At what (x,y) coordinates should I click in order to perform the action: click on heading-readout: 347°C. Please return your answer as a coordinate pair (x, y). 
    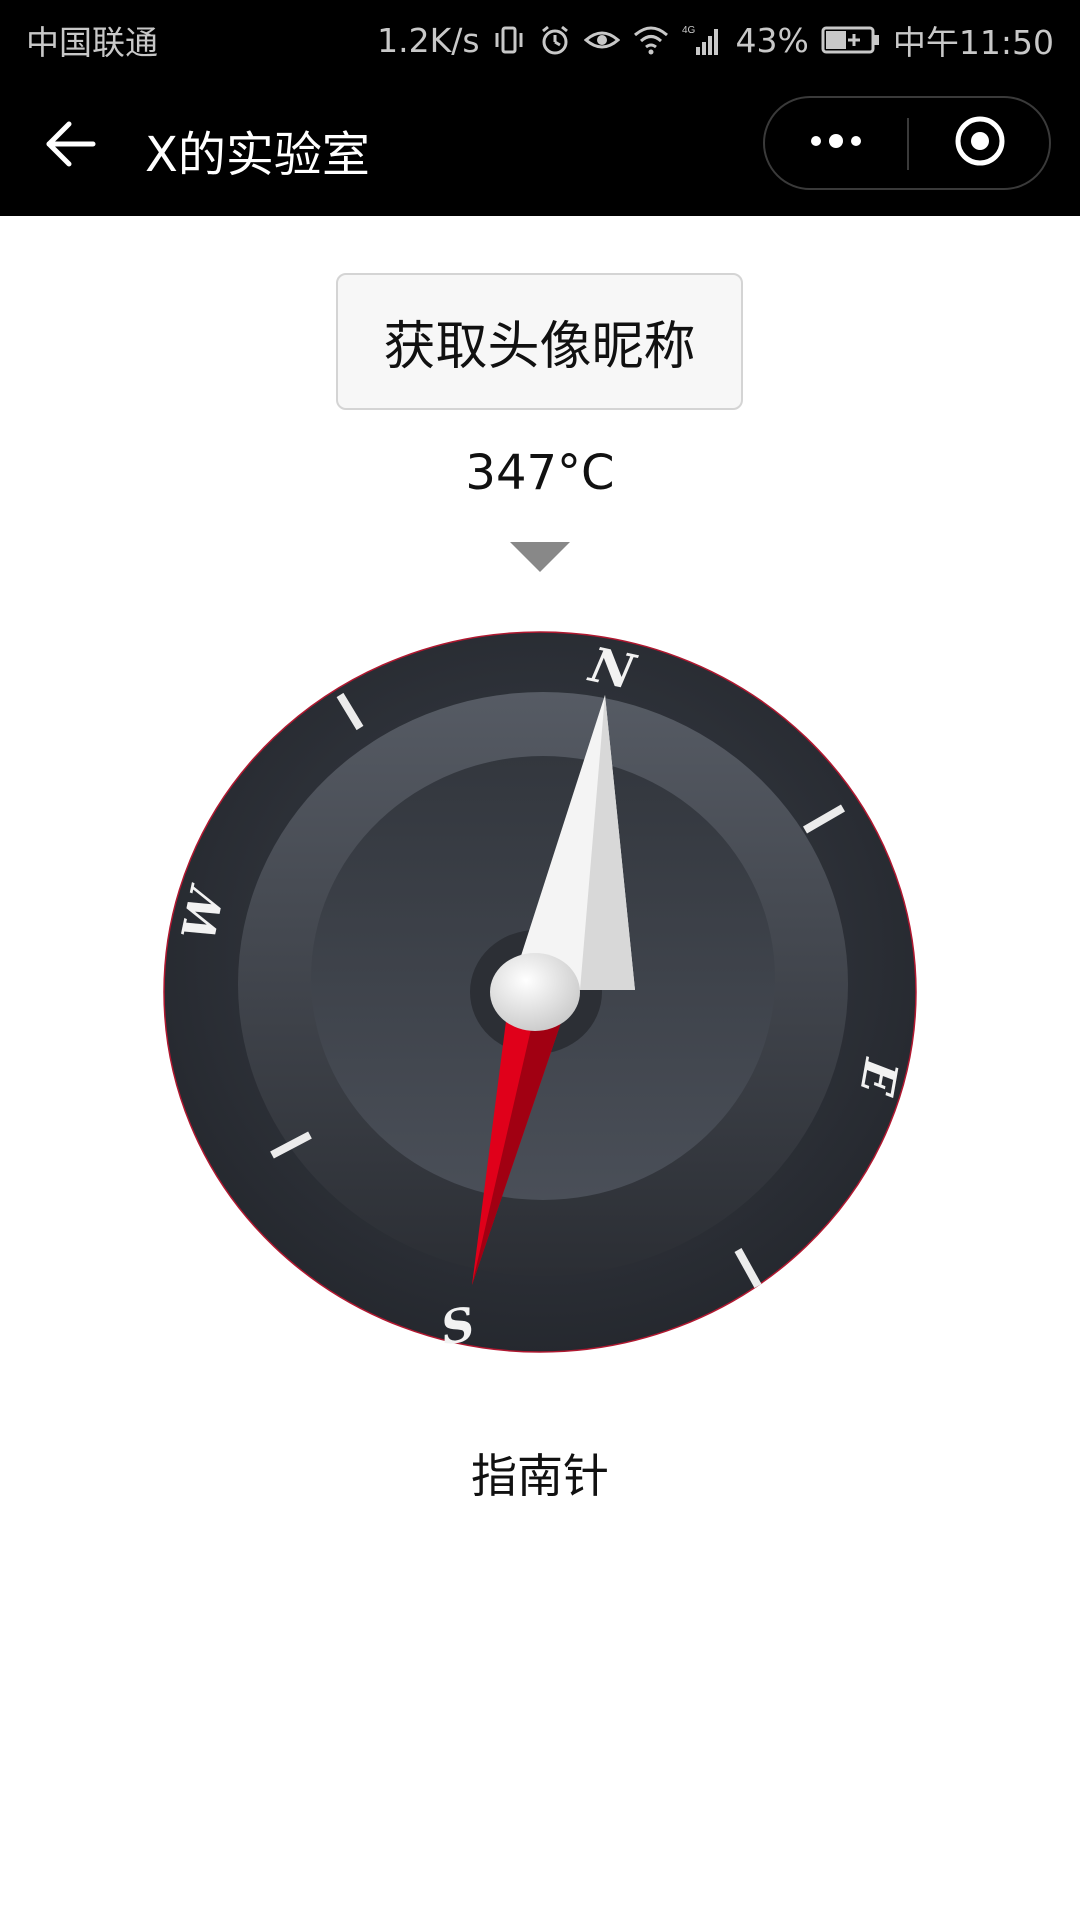
    Looking at the image, I should click on (540, 473).